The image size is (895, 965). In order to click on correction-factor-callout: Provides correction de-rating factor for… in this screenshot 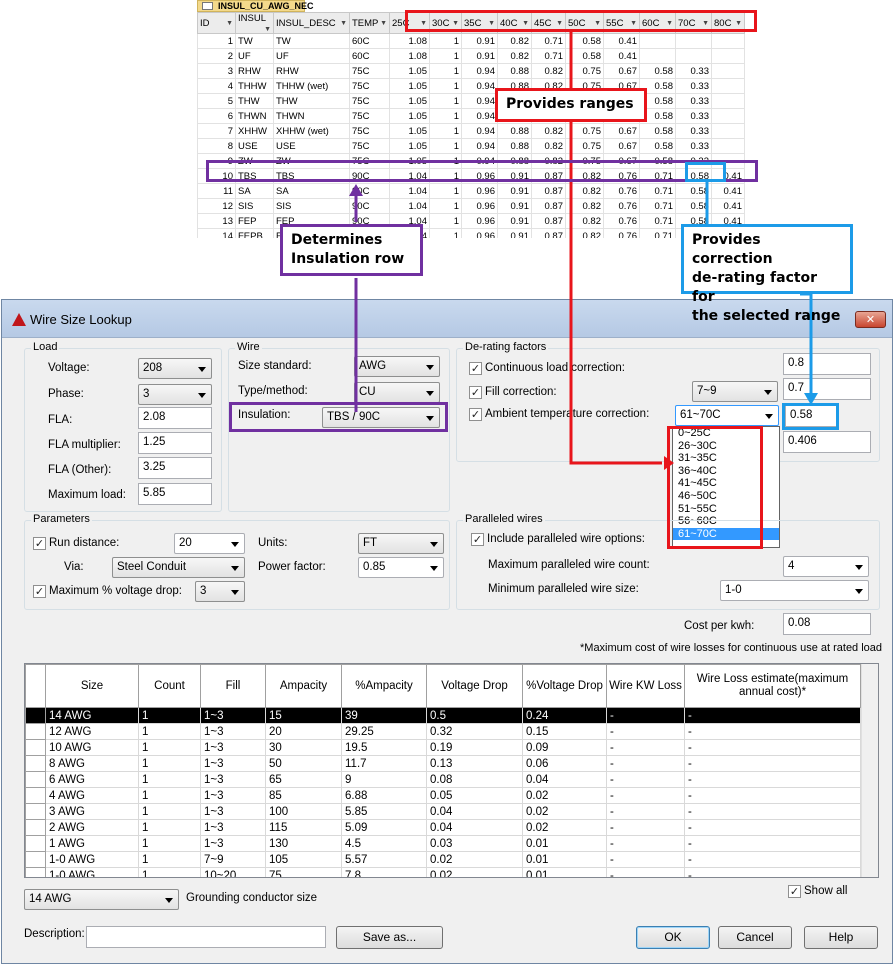, I will do `click(767, 274)`.